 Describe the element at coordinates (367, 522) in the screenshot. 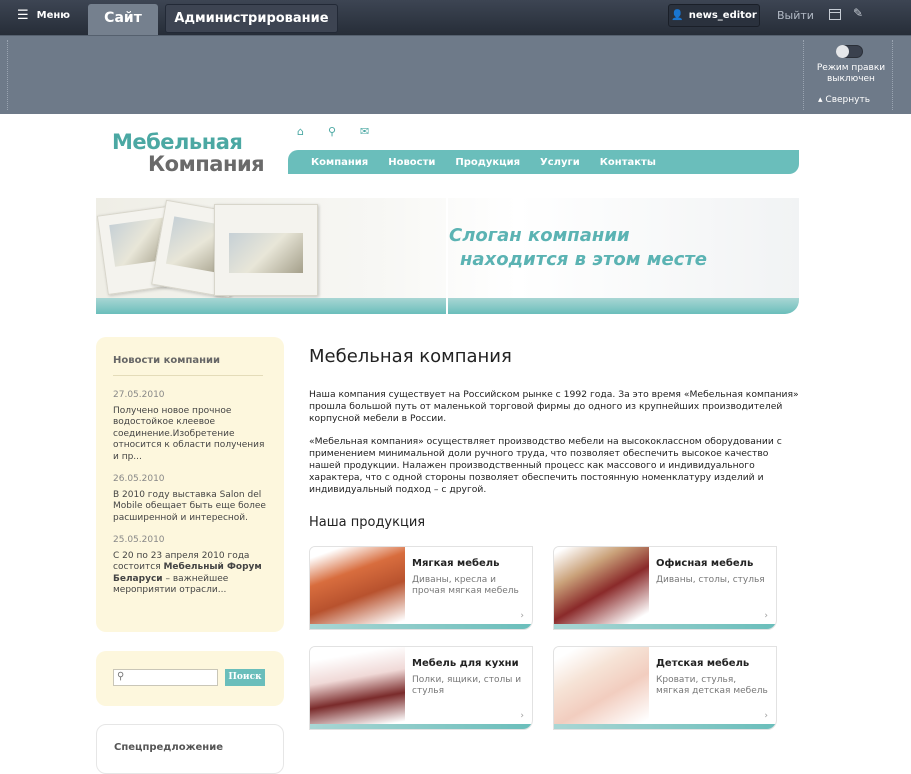

I see `products-title: Наша продукция` at that location.